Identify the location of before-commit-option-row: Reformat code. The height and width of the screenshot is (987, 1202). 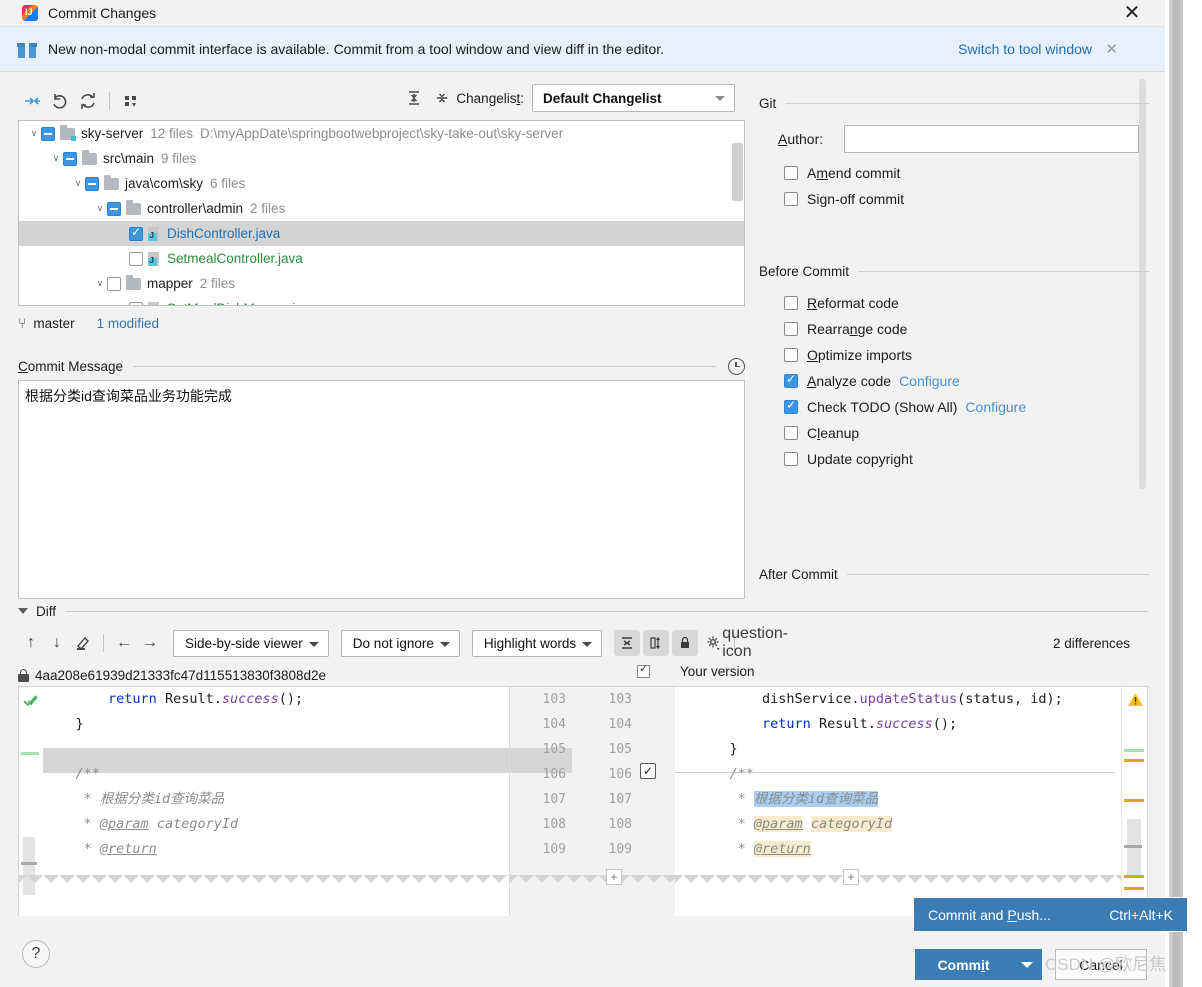
(969, 303).